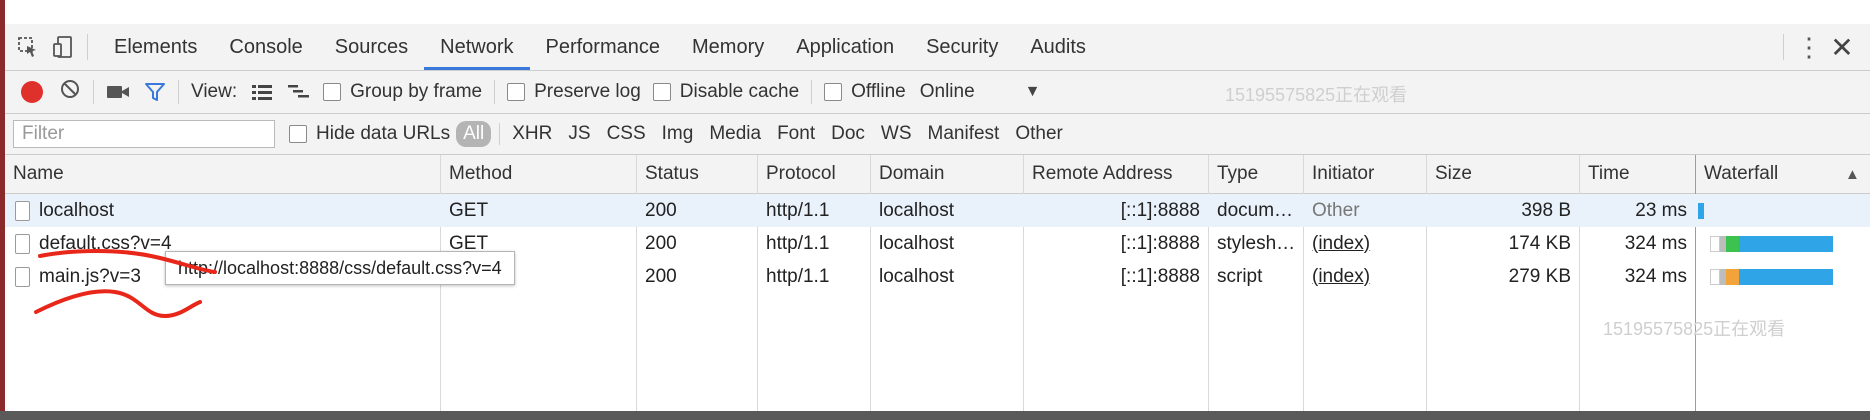  What do you see at coordinates (935, 12) in the screenshot?
I see `window-top-strip` at bounding box center [935, 12].